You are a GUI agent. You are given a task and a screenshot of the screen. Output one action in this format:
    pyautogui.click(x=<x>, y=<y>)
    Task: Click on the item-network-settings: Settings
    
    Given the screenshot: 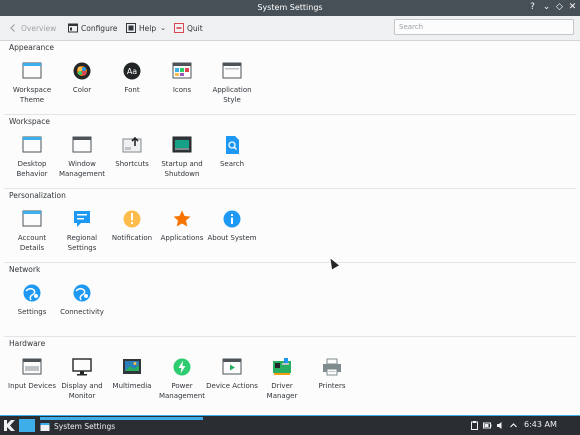 What is the action you would take?
    pyautogui.click(x=32, y=300)
    